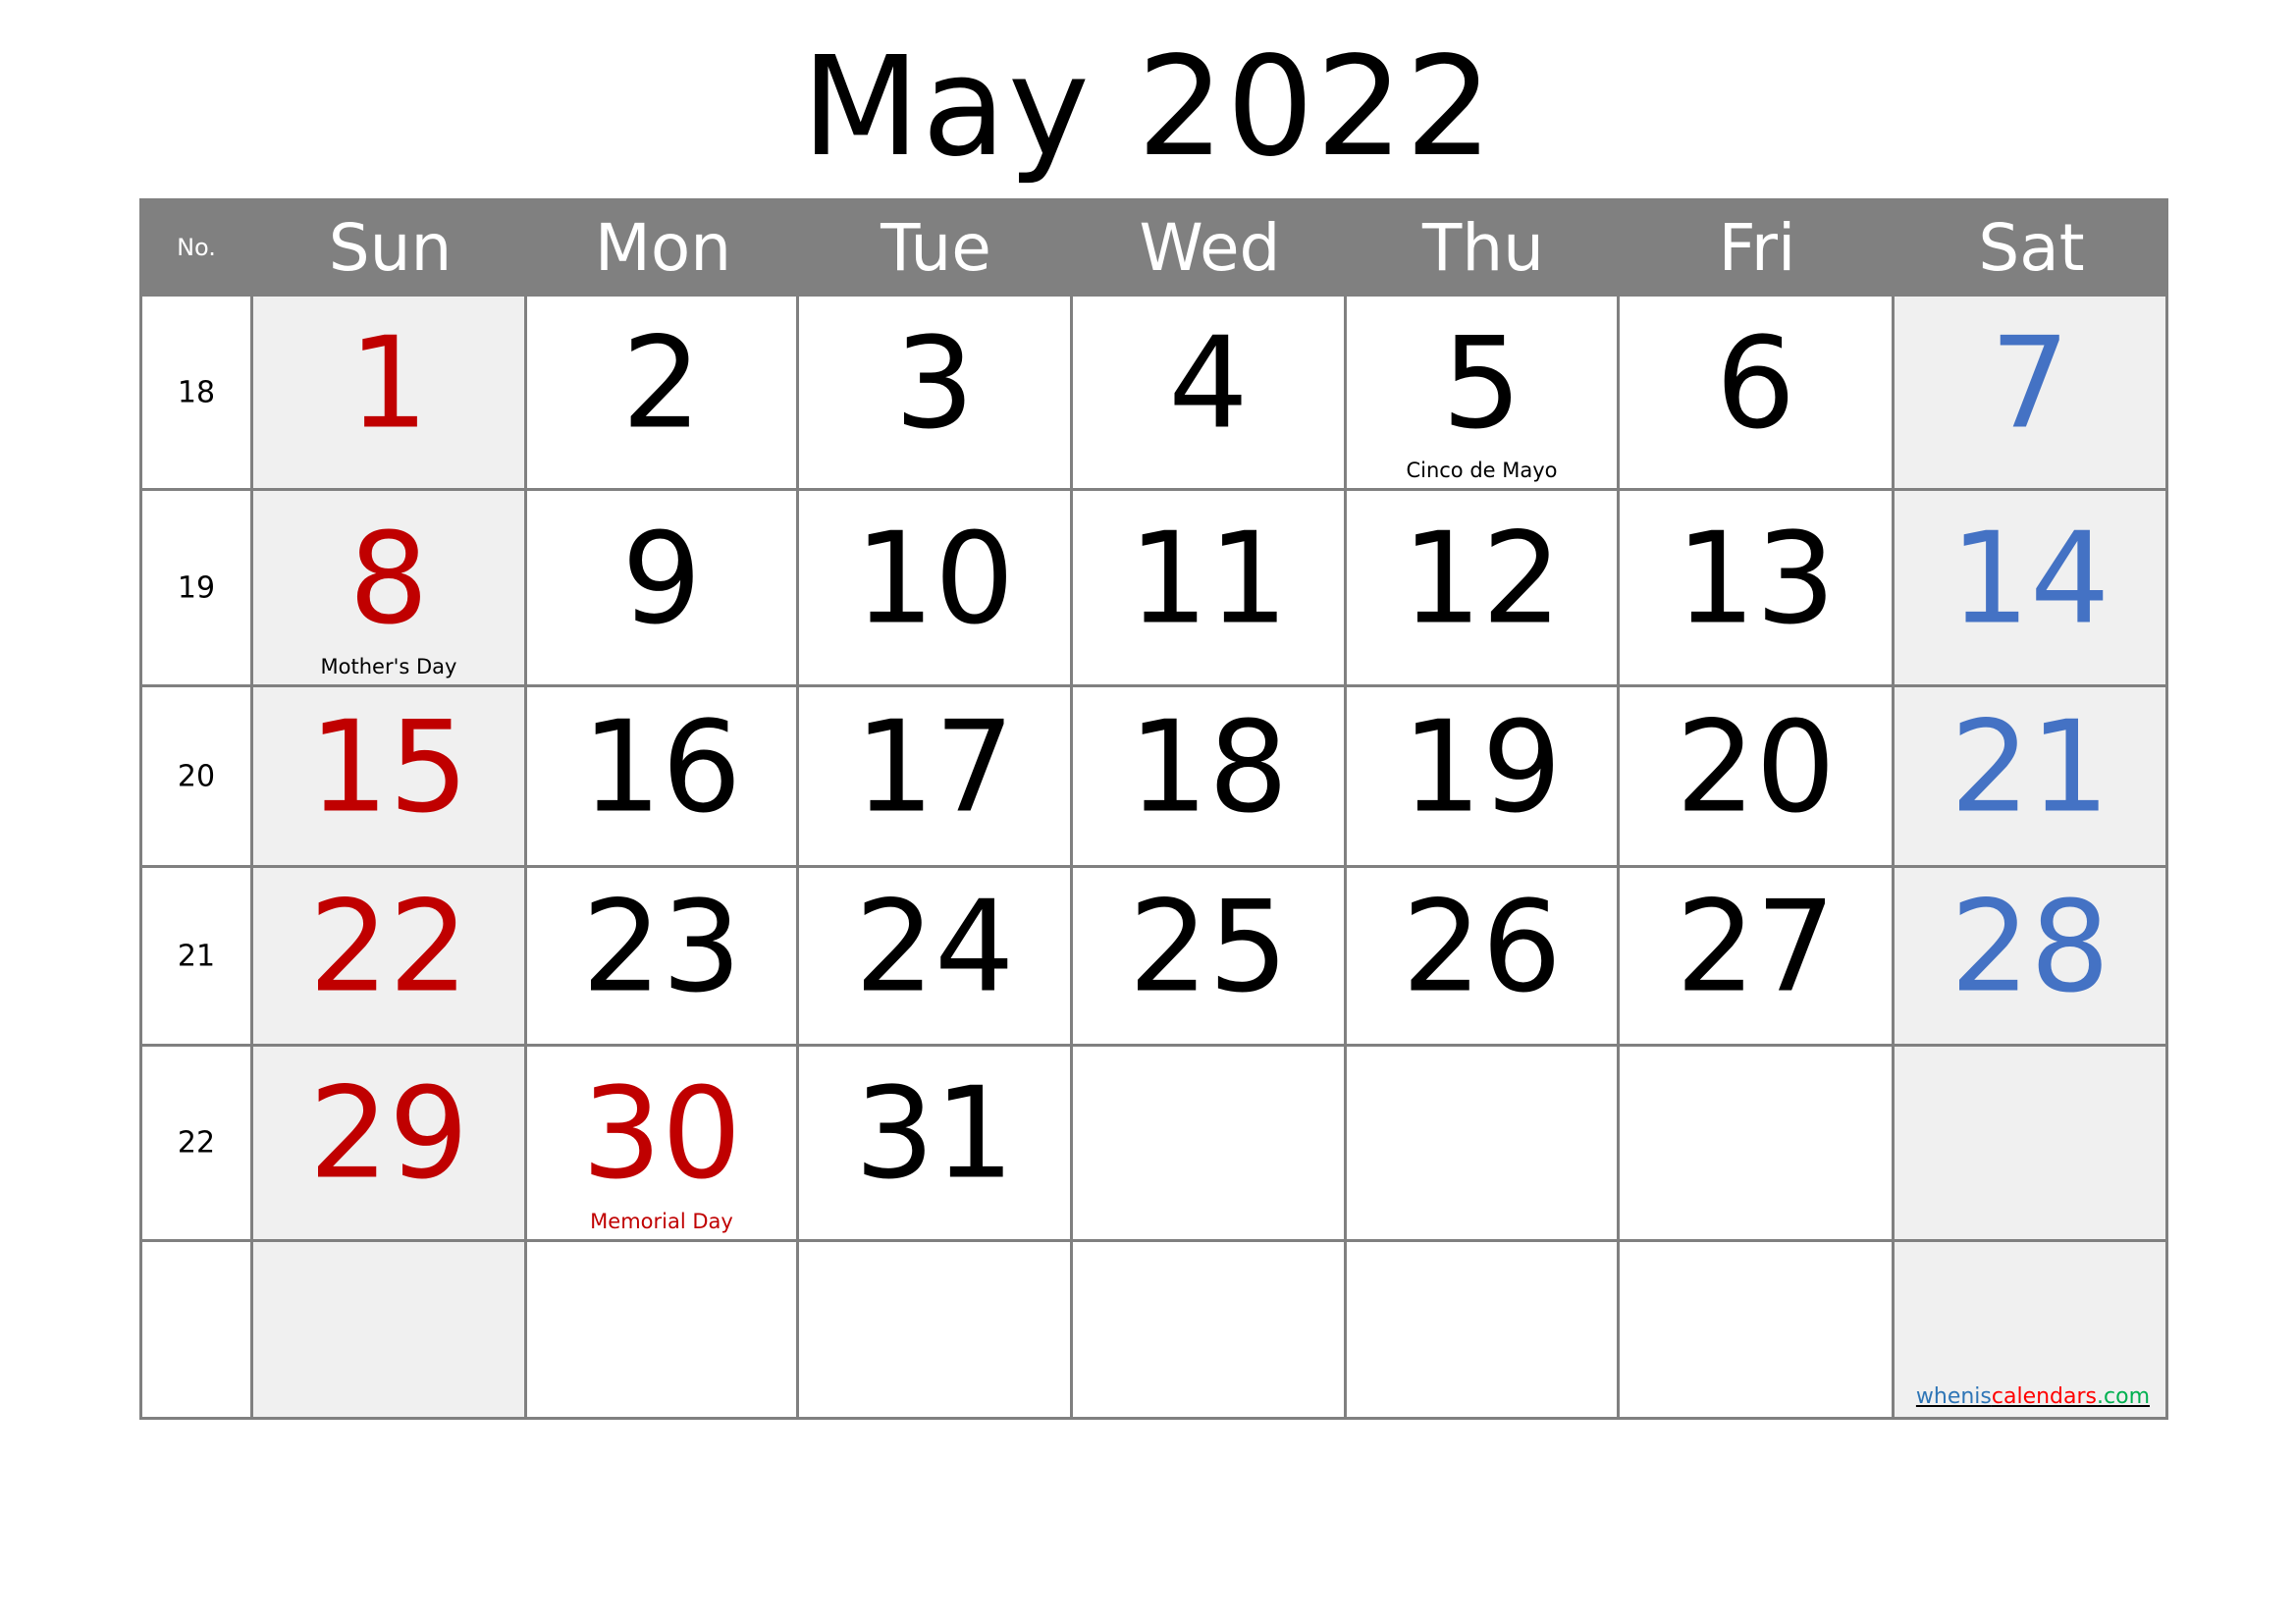 This screenshot has height=1624, width=2296. What do you see at coordinates (388, 384) in the screenshot?
I see `day-number: 1` at bounding box center [388, 384].